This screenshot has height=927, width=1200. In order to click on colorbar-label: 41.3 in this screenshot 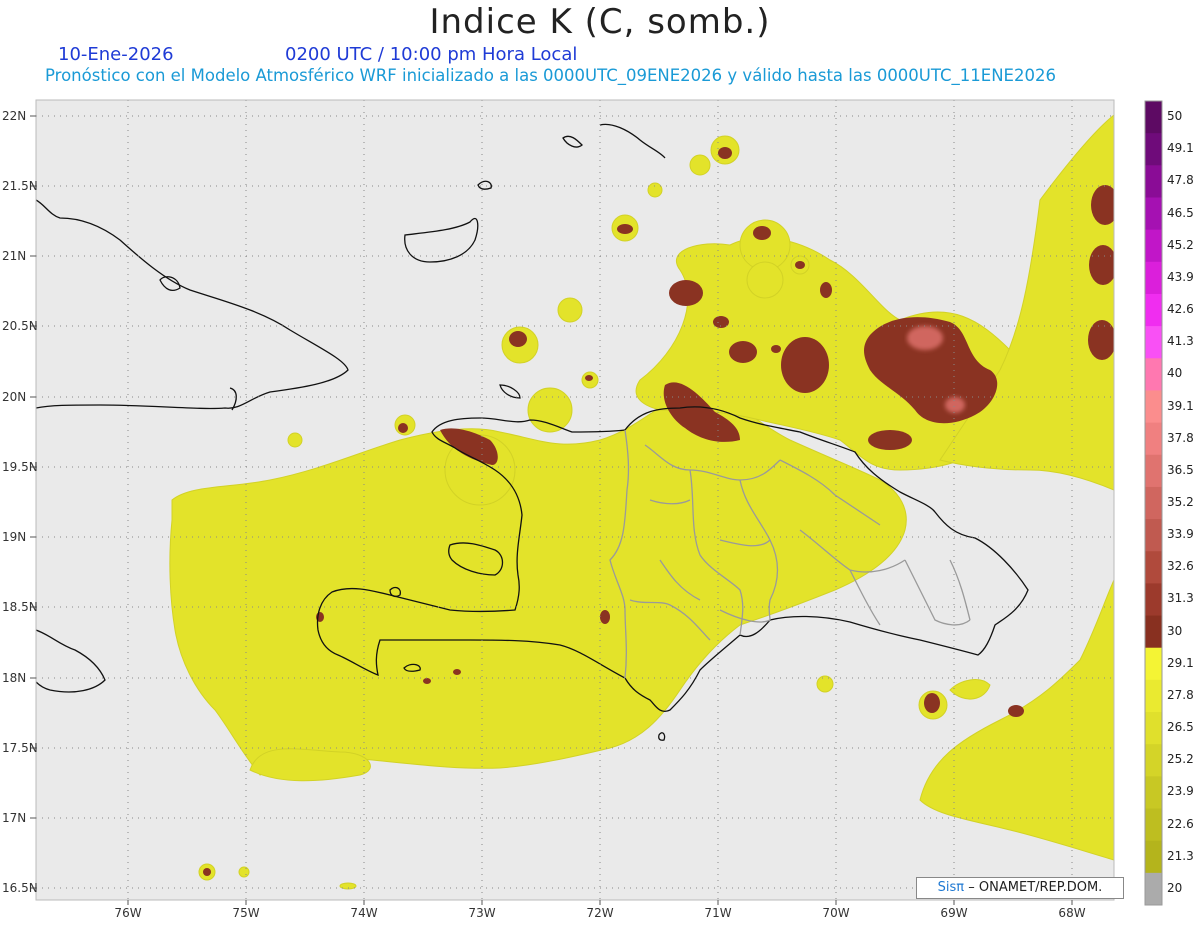, I will do `click(1180, 341)`.